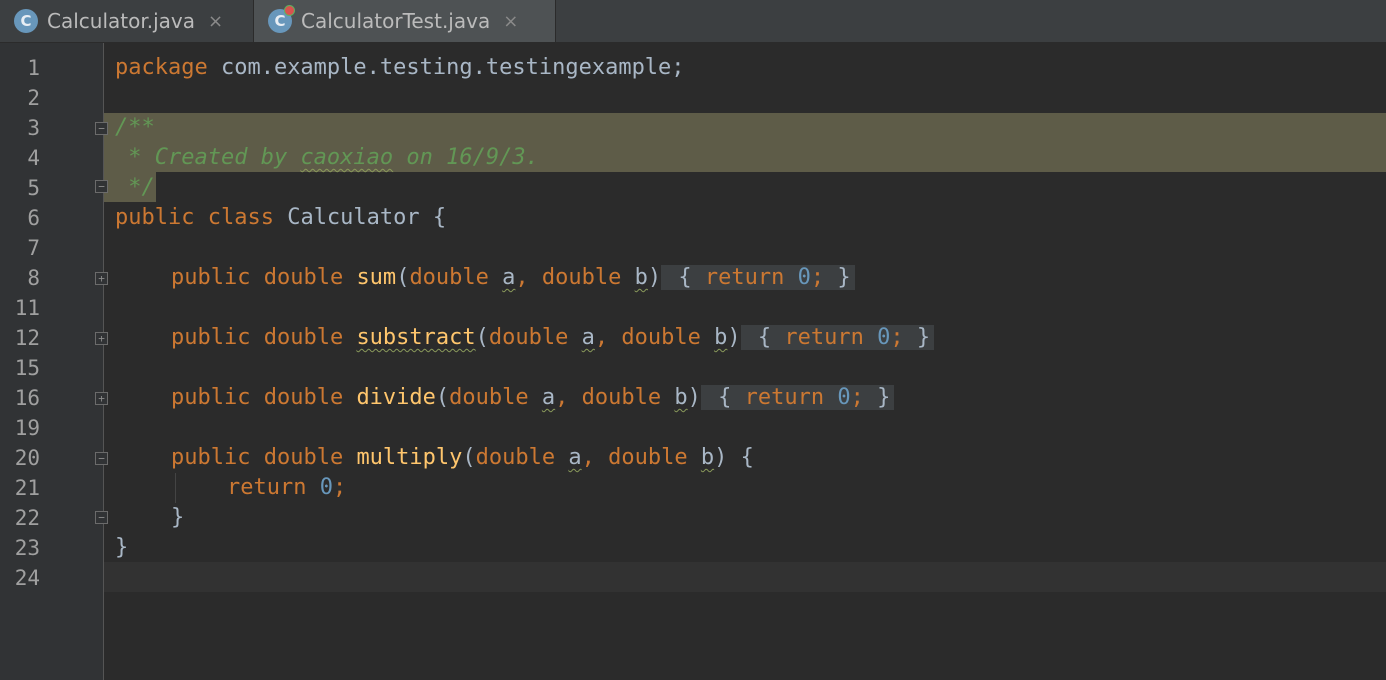  I want to click on tab-calculator-java: C Calculator.java ×, so click(127, 21).